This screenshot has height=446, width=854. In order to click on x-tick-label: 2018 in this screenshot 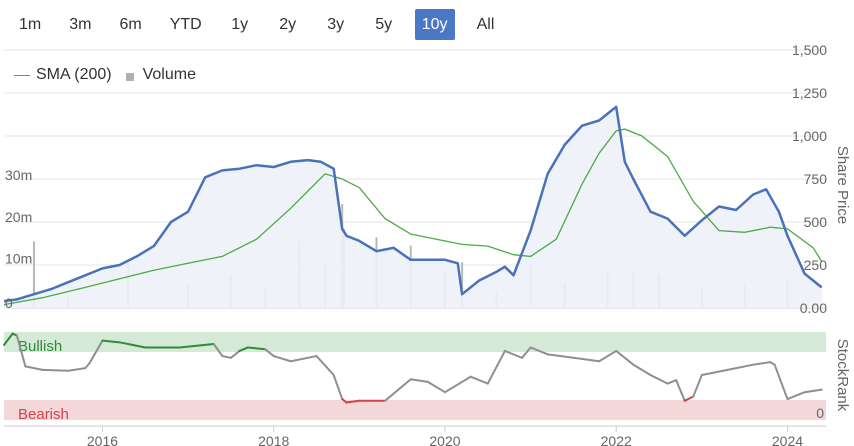, I will do `click(273, 439)`.